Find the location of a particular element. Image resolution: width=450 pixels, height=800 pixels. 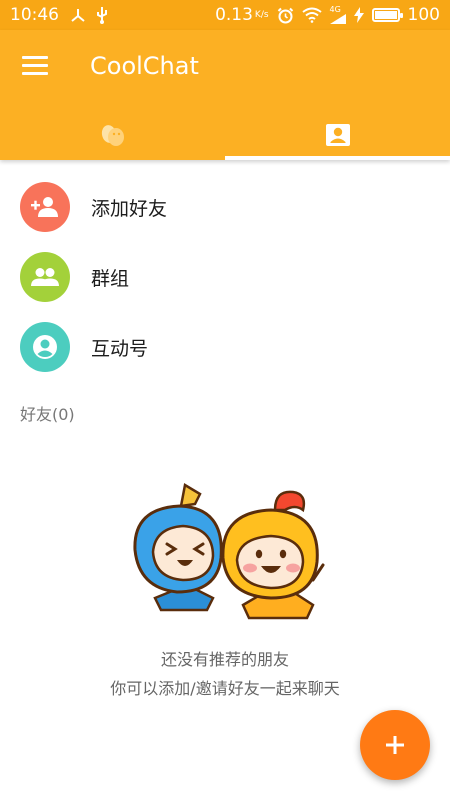

status-bar: 10:46 0.13 K/s 4G 100 is located at coordinates (225, 15).